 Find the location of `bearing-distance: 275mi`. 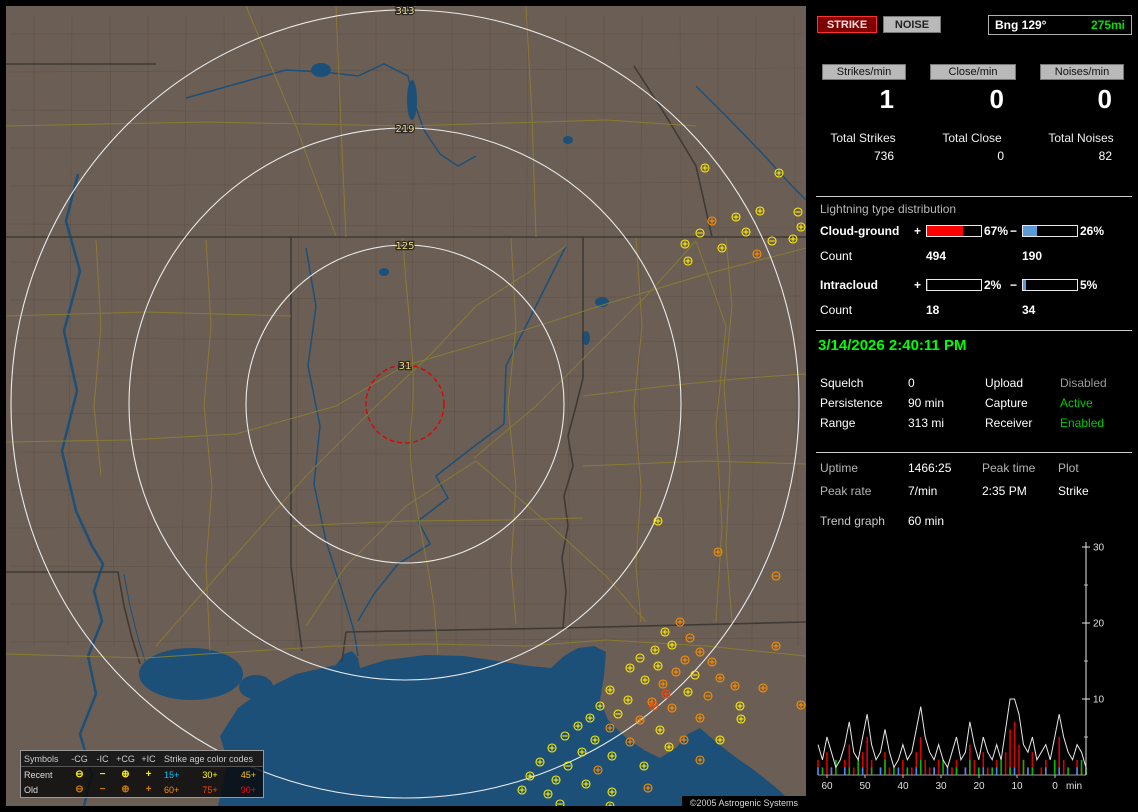

bearing-distance: 275mi is located at coordinates (1107, 25).